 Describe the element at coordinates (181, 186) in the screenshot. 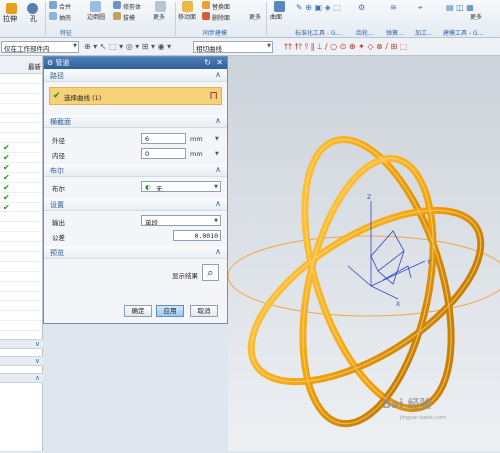

I see `boolean-select: ◐ 无 ▼` at that location.